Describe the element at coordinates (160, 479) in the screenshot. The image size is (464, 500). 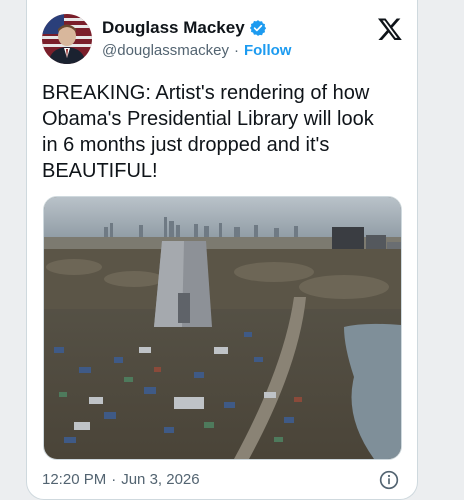
I see `tweet-date: Jun 3, 2026` at that location.